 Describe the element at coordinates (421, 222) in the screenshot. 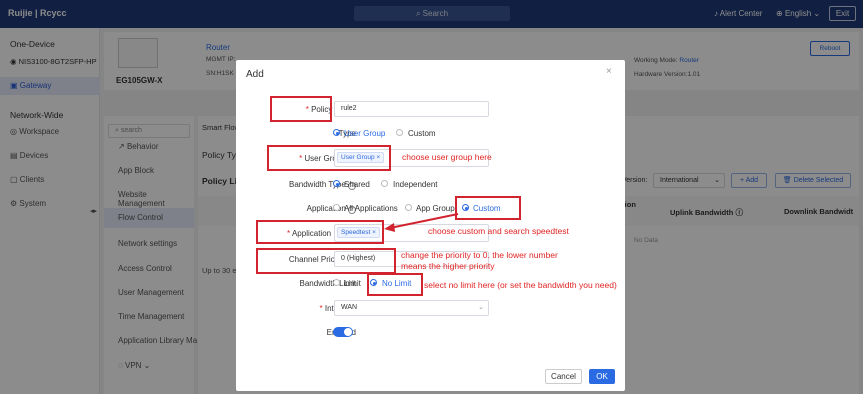

I see `annotation-arrow-svg` at that location.